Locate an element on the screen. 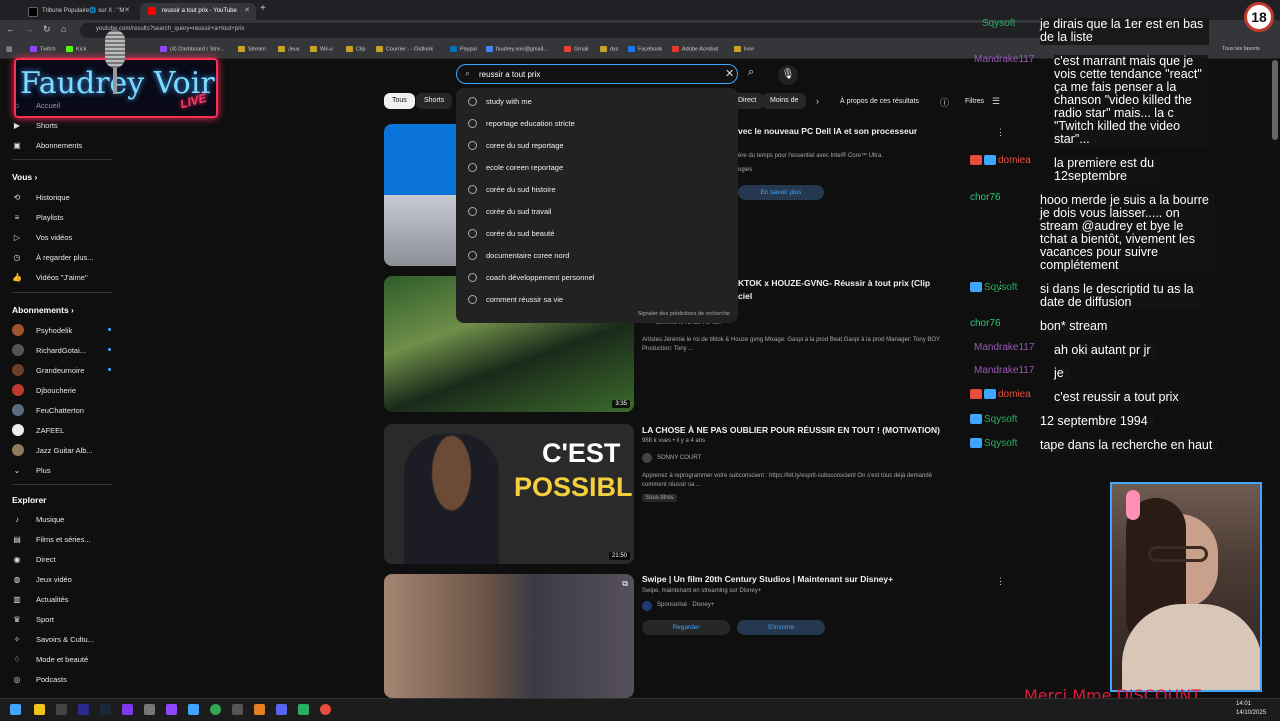  sidebar-item-actualites: ▥ Actualités is located at coordinates (40, 599).